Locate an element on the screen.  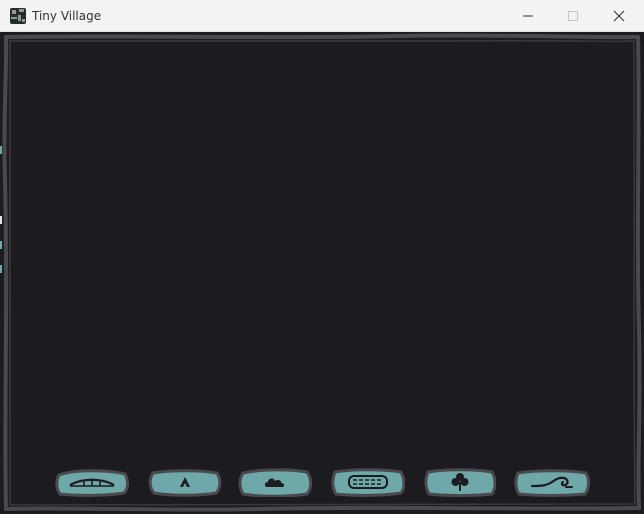
tree-tool-button is located at coordinates (460, 482).